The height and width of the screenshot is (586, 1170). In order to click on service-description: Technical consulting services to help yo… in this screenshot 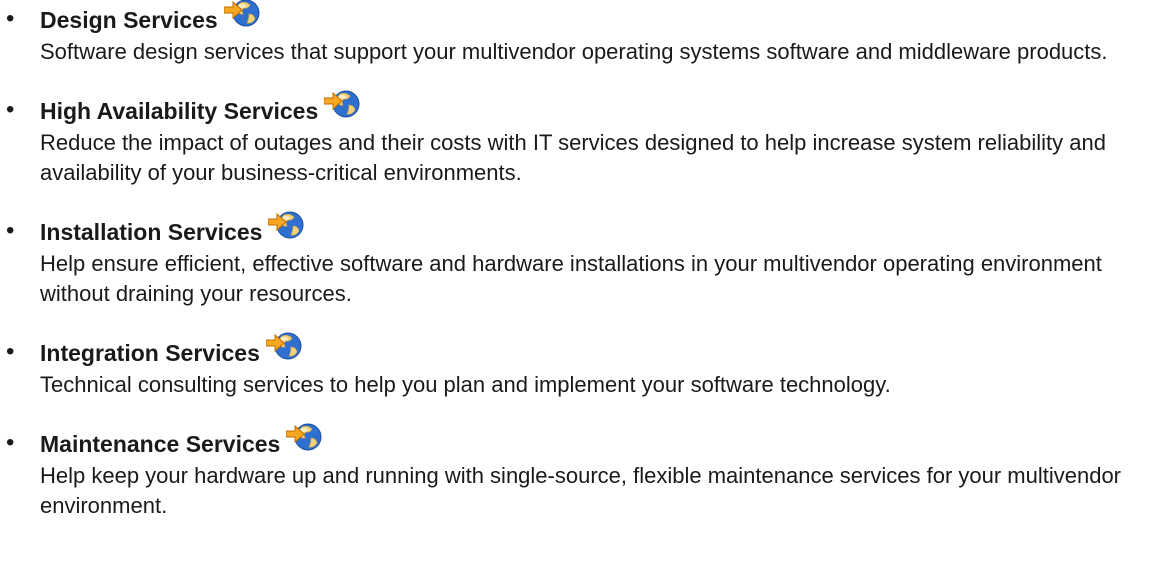, I will do `click(465, 384)`.